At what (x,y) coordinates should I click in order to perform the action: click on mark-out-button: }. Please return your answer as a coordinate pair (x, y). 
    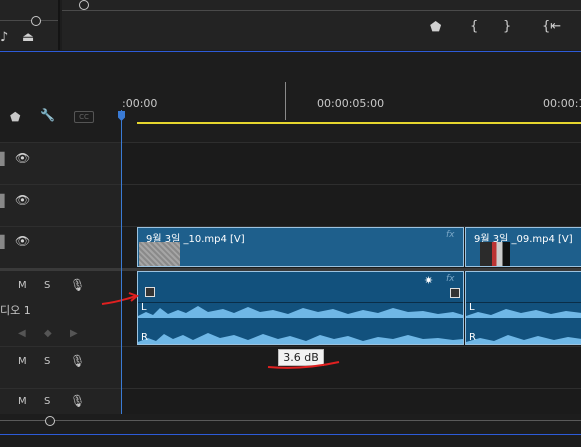
    Looking at the image, I should click on (507, 26).